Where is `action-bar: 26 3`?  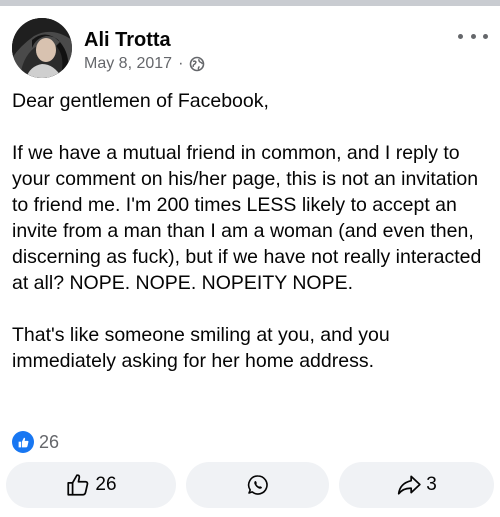
action-bar: 26 3 is located at coordinates (250, 486).